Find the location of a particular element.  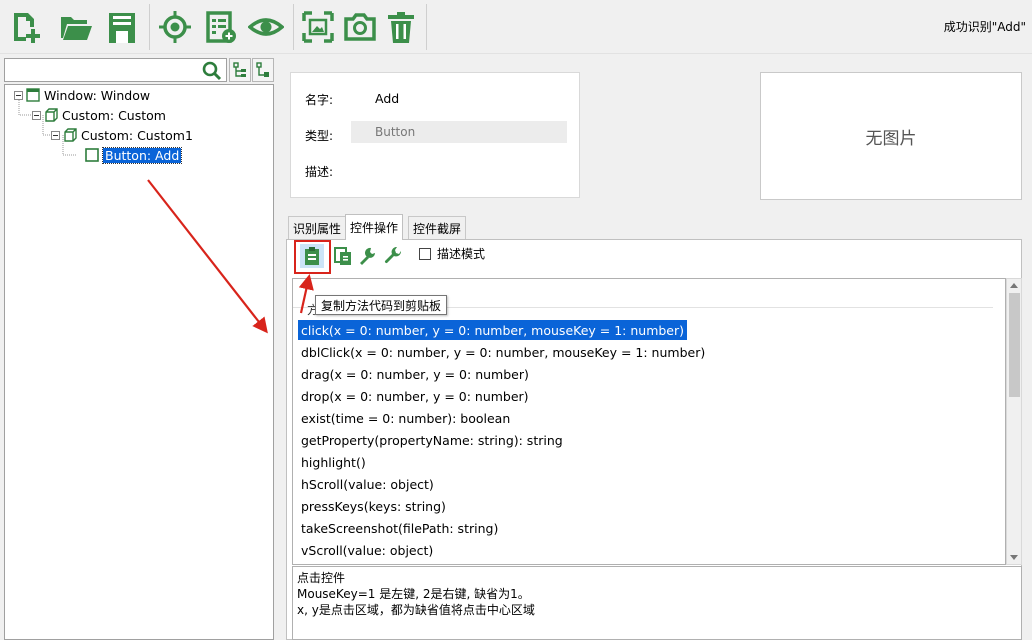

button-control-icon is located at coordinates (92, 155).